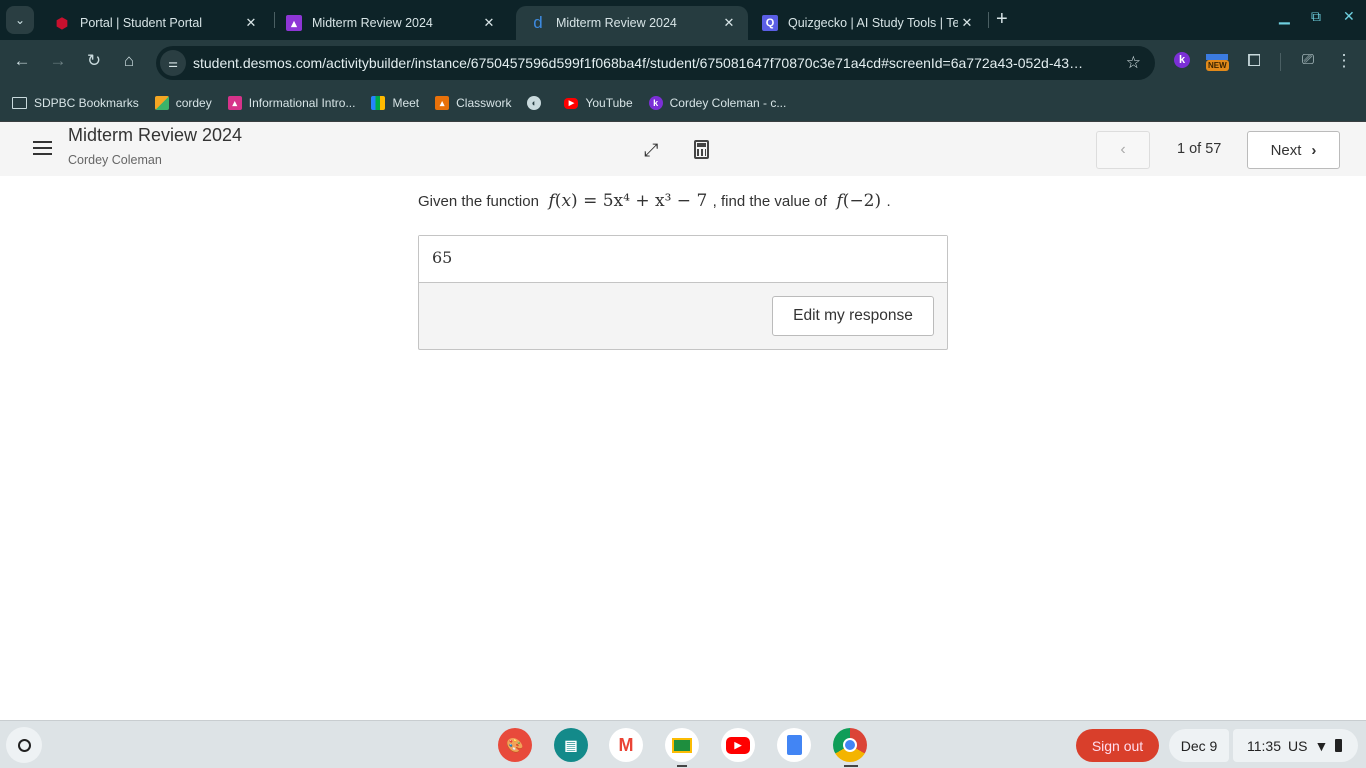 The width and height of the screenshot is (1366, 768). Describe the element at coordinates (22, 61) in the screenshot. I see `back-button: ←` at that location.